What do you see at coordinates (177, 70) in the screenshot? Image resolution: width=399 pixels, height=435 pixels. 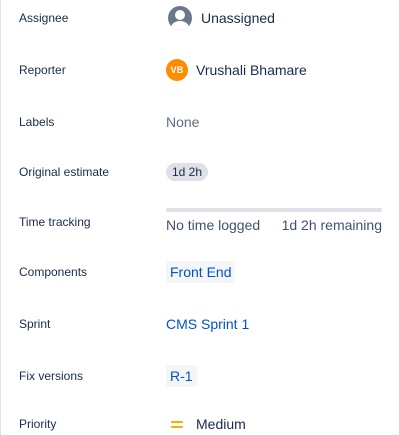 I see `reporter-avatar: VB` at bounding box center [177, 70].